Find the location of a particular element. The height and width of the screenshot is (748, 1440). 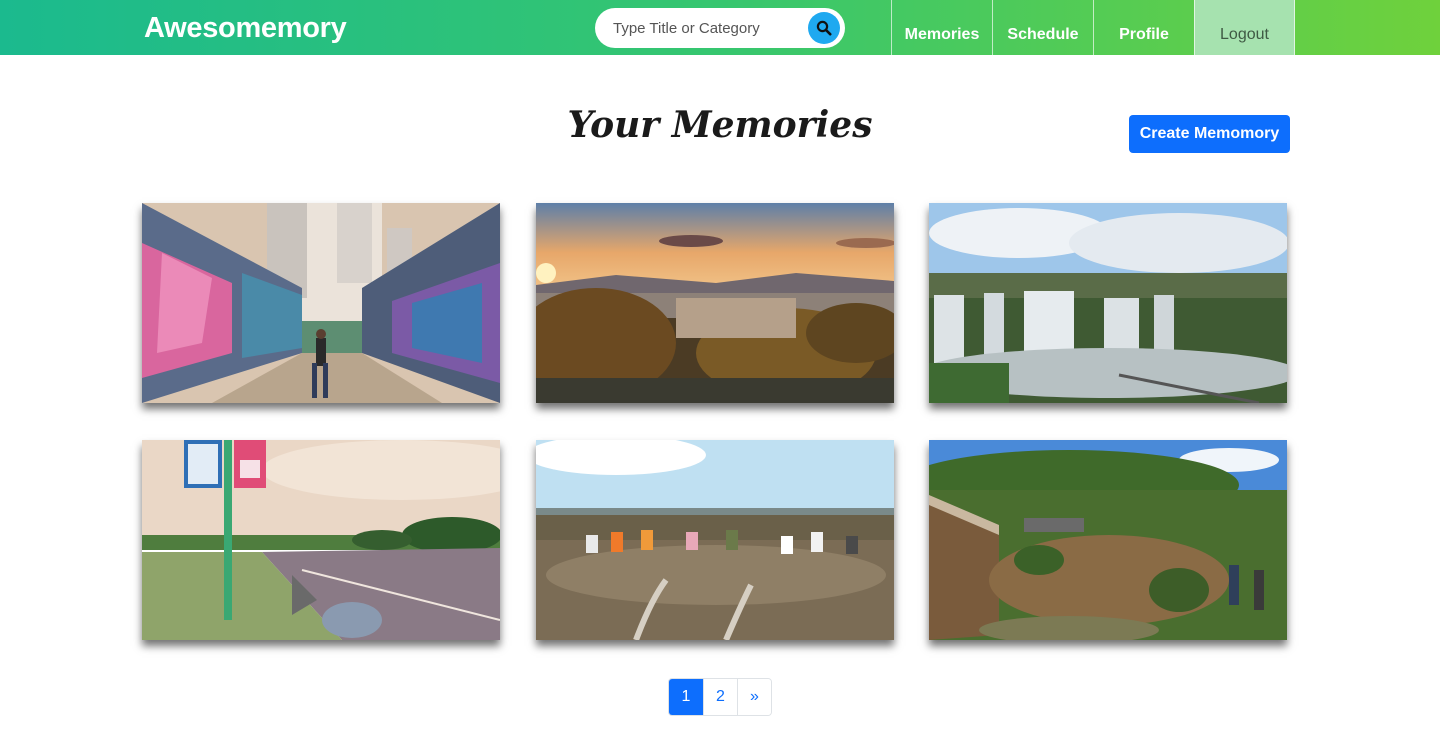

search-box is located at coordinates (720, 28).